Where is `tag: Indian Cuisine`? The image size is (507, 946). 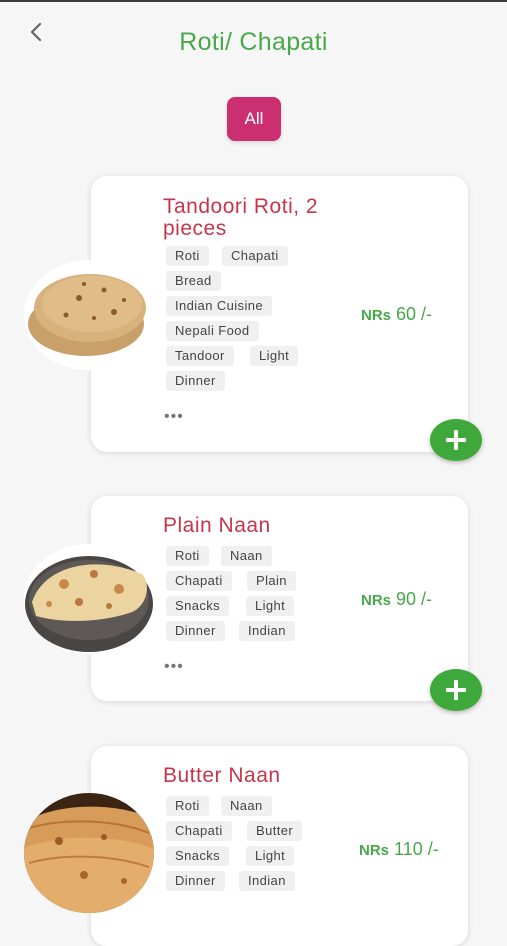 tag: Indian Cuisine is located at coordinates (219, 306).